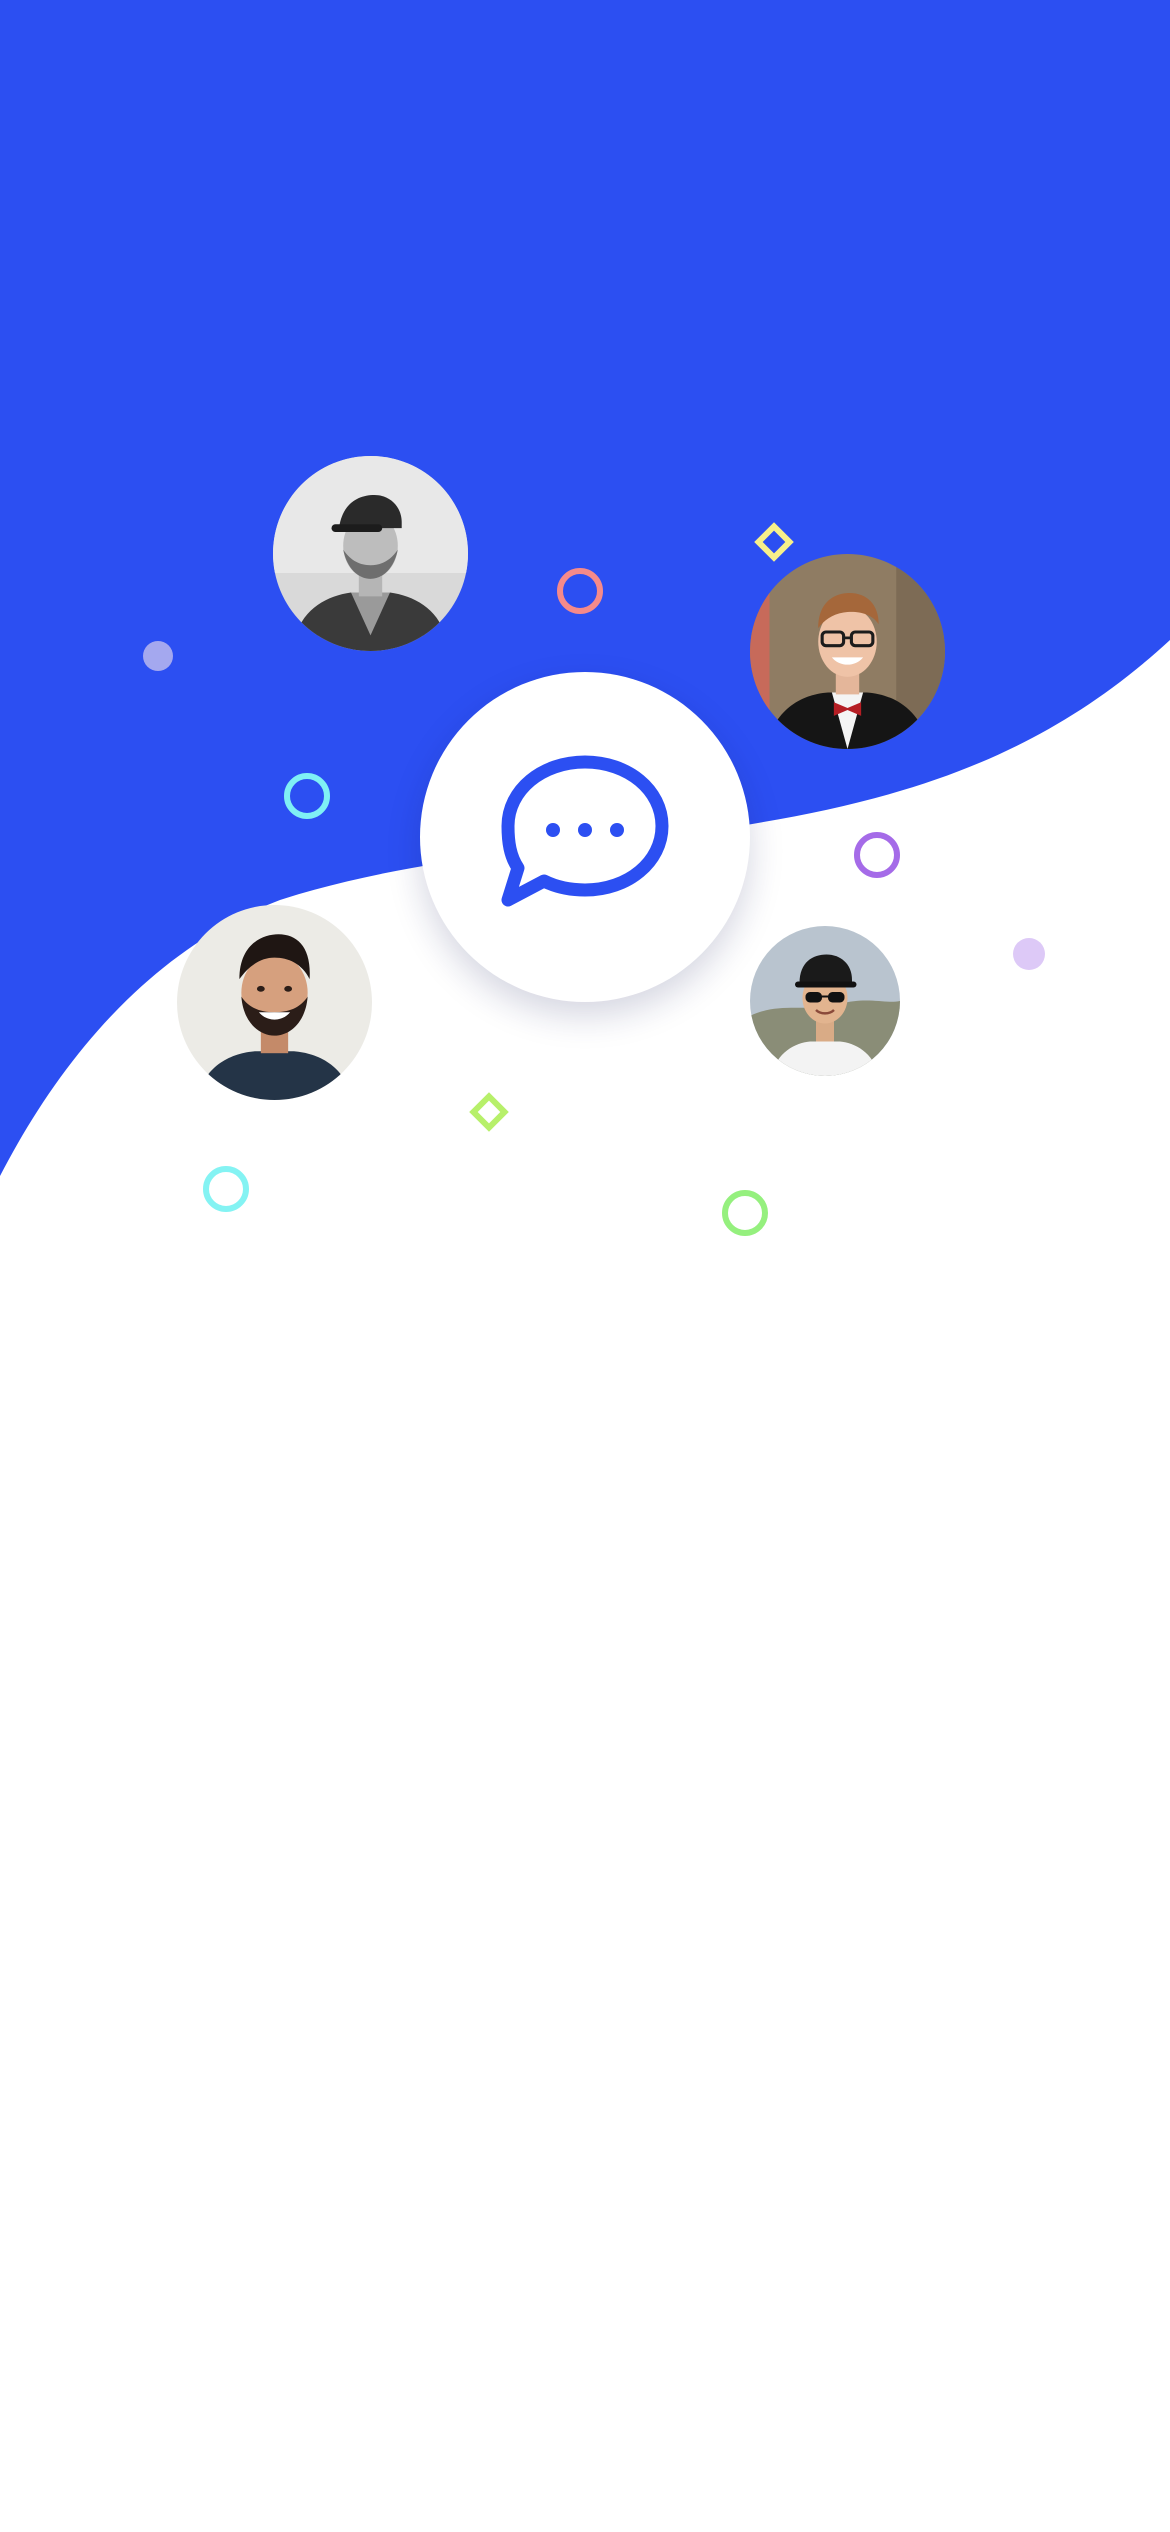  Describe the element at coordinates (370, 553) in the screenshot. I see `avatar-person-cap-grey-jacket` at that location.